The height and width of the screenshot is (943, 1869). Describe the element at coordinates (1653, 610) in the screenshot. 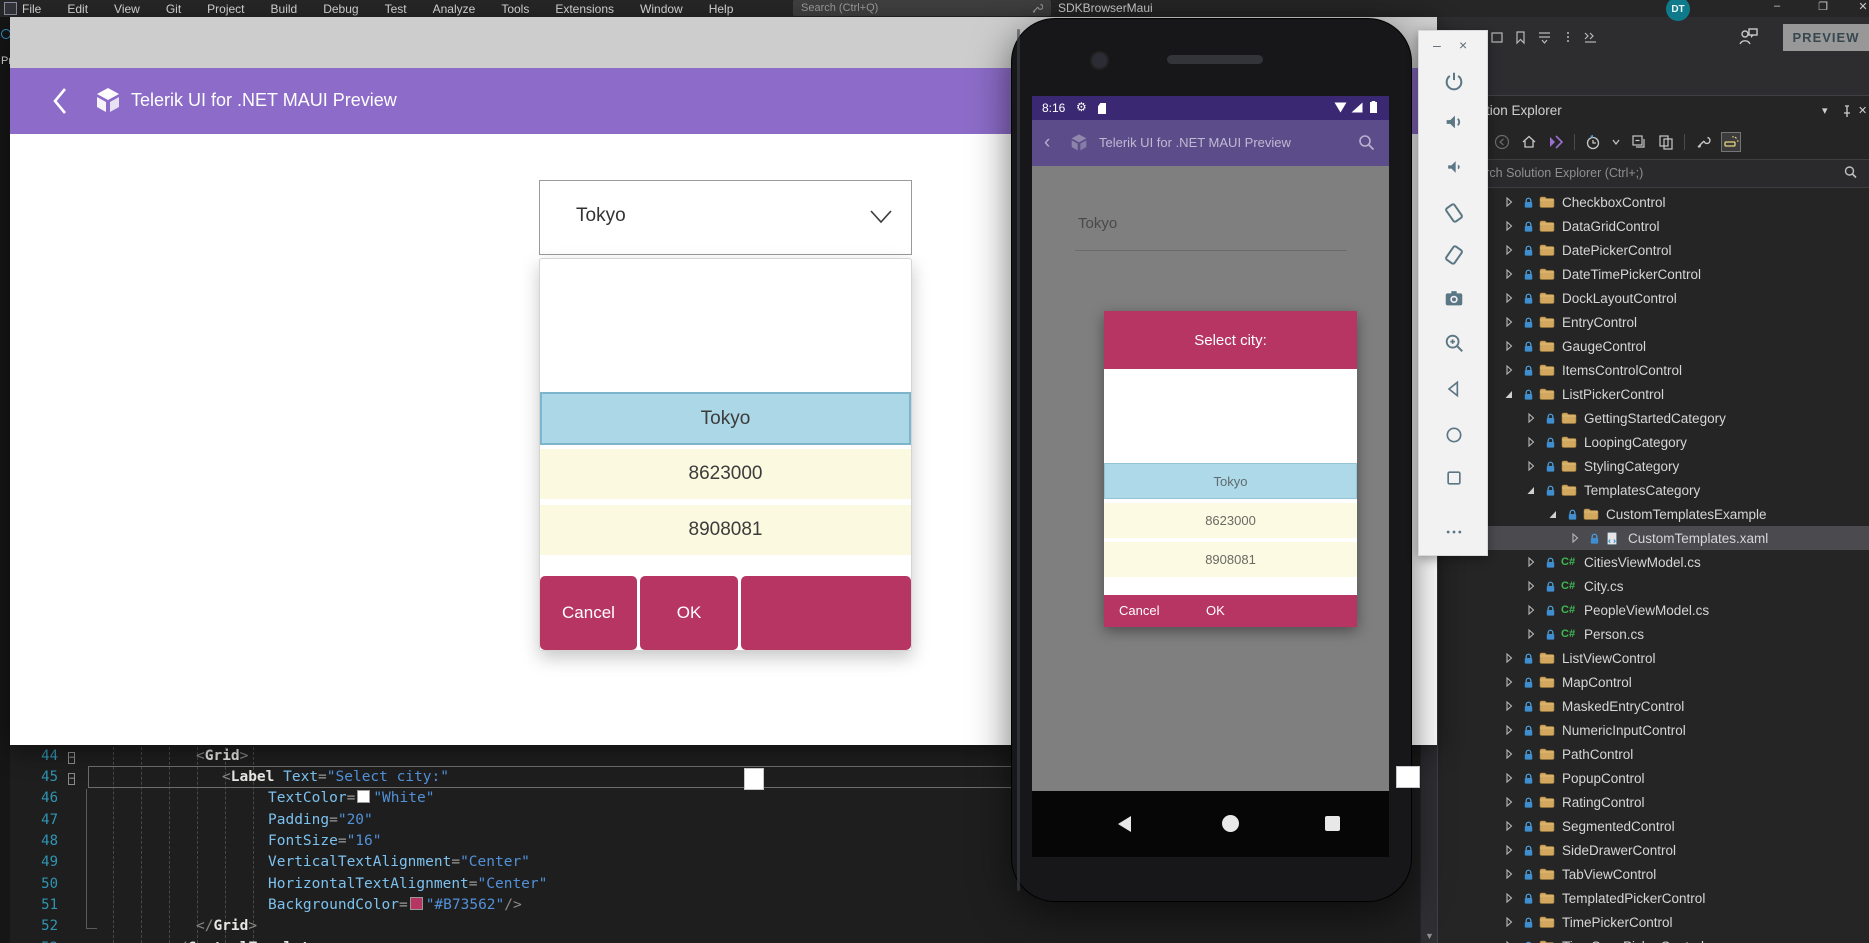

I see `tree-item-peopleviewmodel-cs: C# PeopleViewModel.cs` at that location.